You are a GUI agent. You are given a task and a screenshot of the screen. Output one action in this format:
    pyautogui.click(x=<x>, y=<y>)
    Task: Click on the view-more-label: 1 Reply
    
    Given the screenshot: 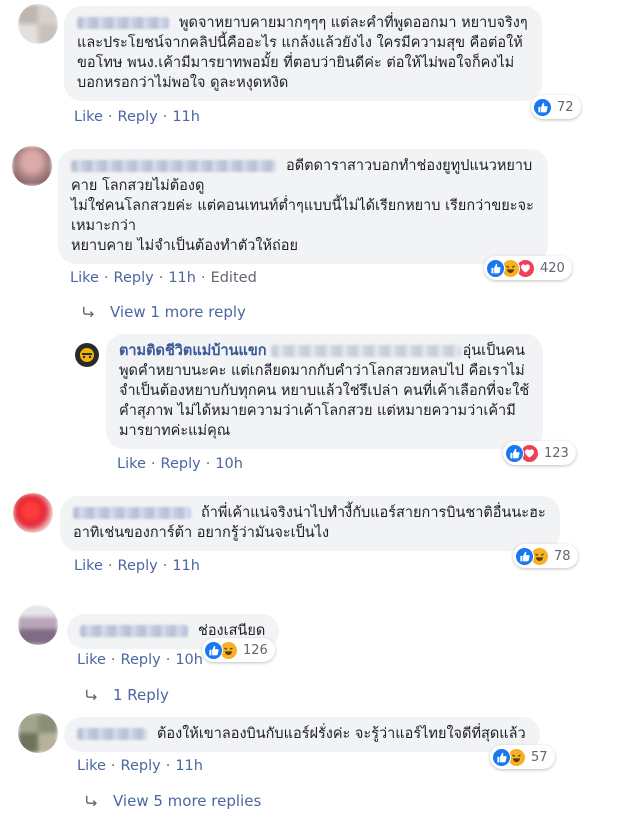 What is the action you would take?
    pyautogui.click(x=141, y=695)
    